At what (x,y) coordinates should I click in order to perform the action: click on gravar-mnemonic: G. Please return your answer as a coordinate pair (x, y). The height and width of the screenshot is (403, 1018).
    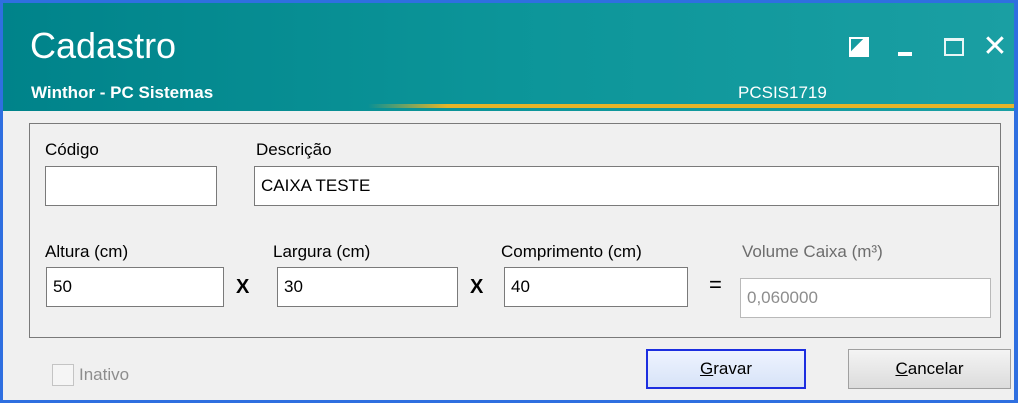
    Looking at the image, I should click on (707, 368).